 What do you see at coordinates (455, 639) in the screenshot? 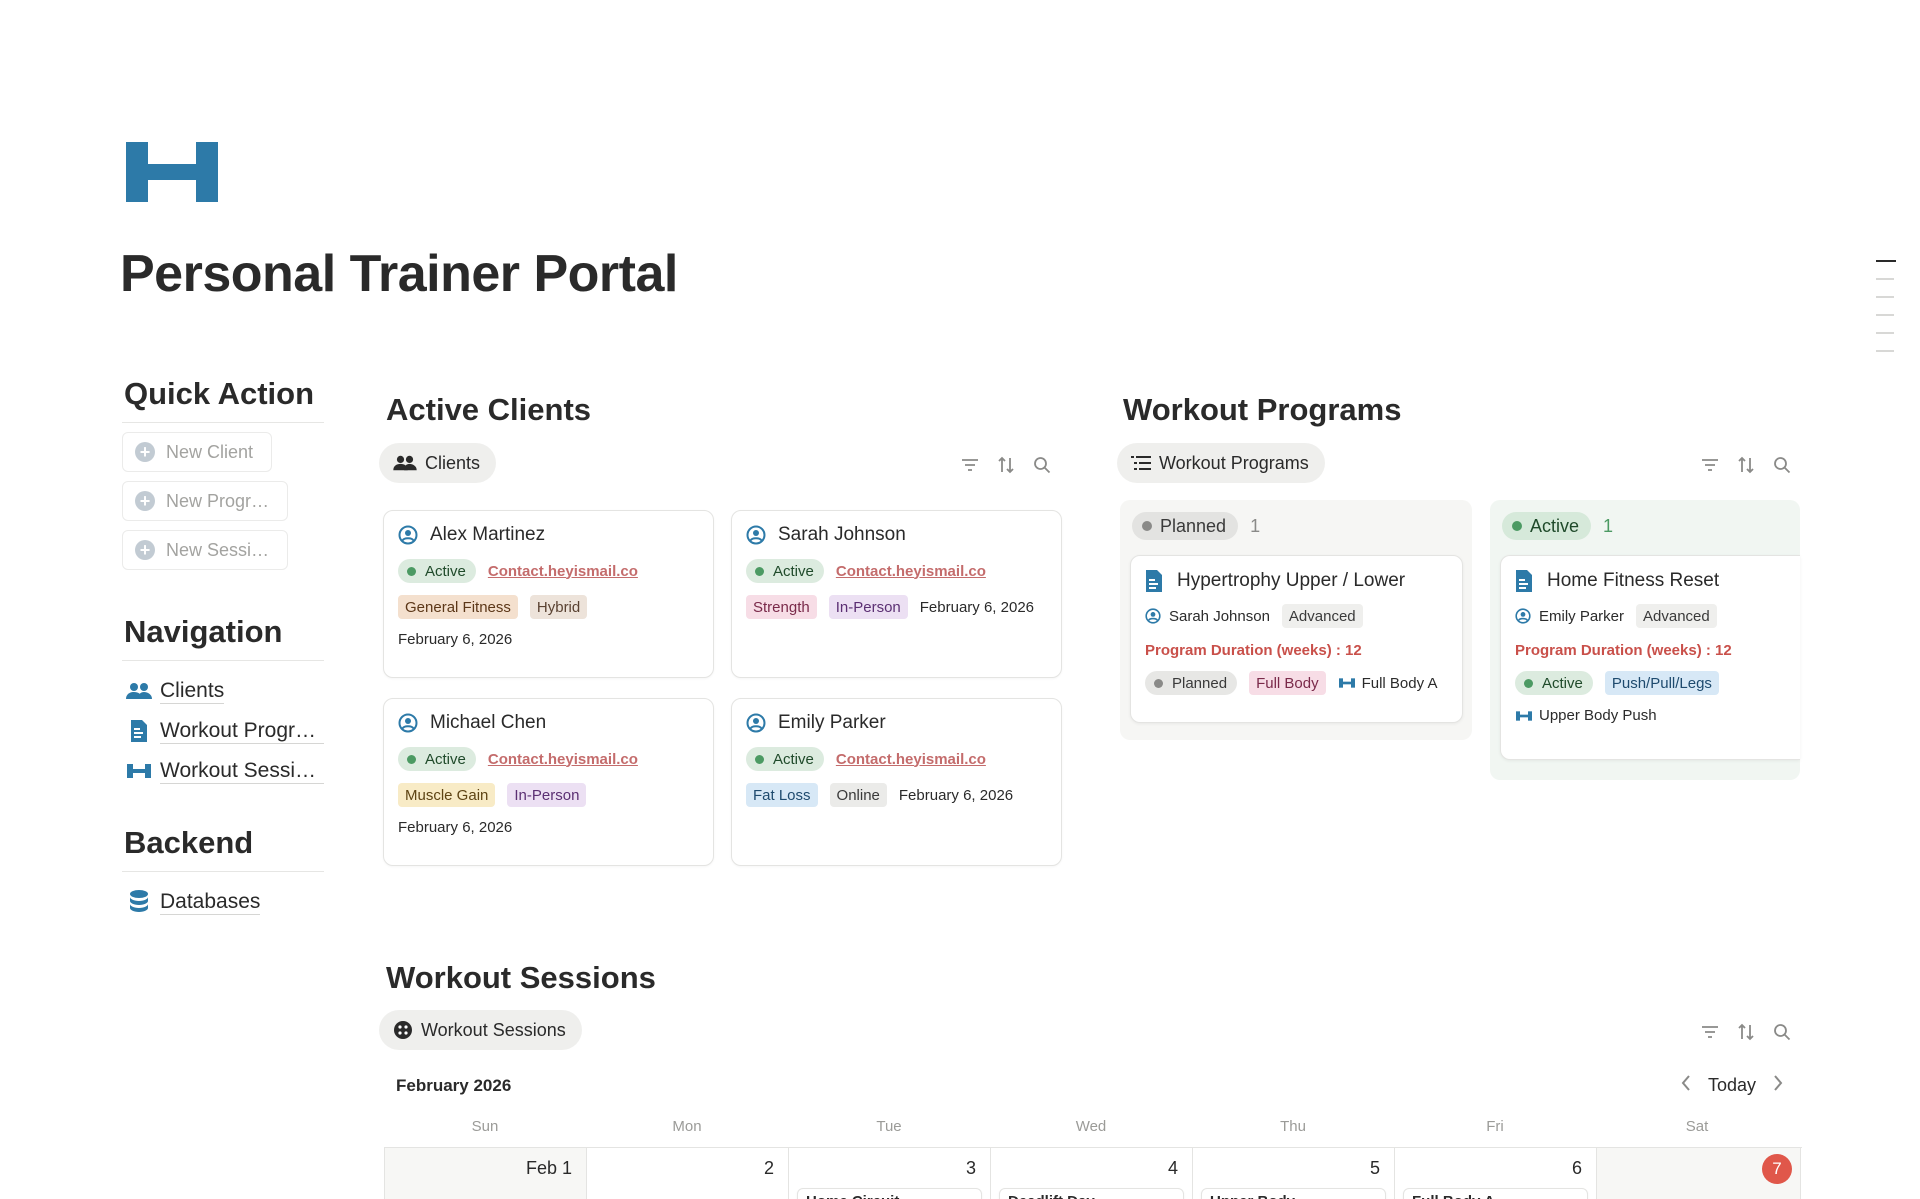
I see `start-date: February 6, 2026` at bounding box center [455, 639].